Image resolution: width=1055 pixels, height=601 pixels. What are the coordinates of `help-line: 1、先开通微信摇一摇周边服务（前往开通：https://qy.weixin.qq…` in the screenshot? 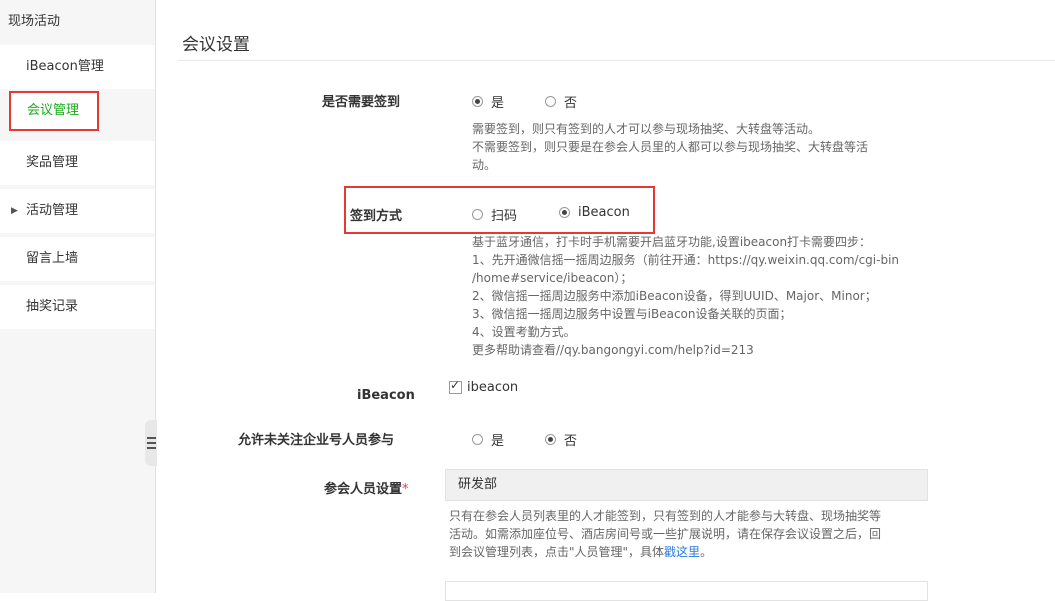 It's located at (686, 260).